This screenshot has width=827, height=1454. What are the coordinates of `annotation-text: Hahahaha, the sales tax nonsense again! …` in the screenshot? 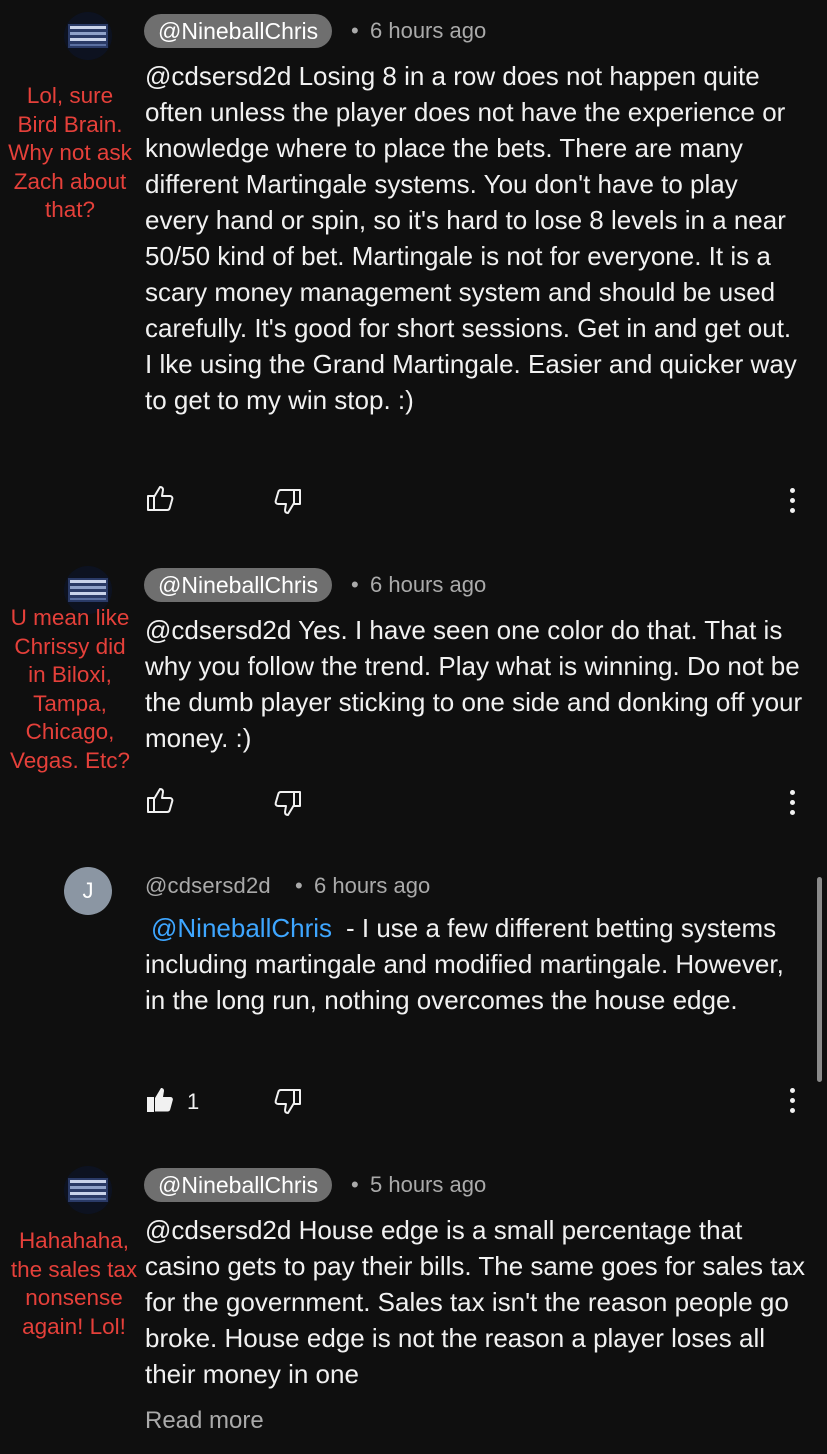 It's located at (74, 1283).